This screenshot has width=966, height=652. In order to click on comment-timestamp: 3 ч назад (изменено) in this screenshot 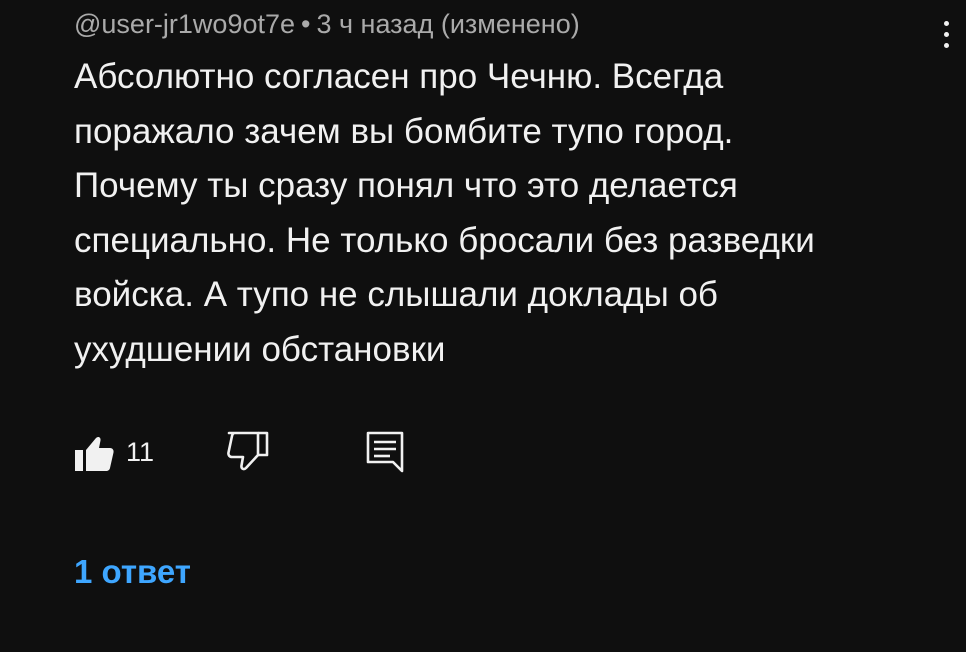, I will do `click(447, 24)`.